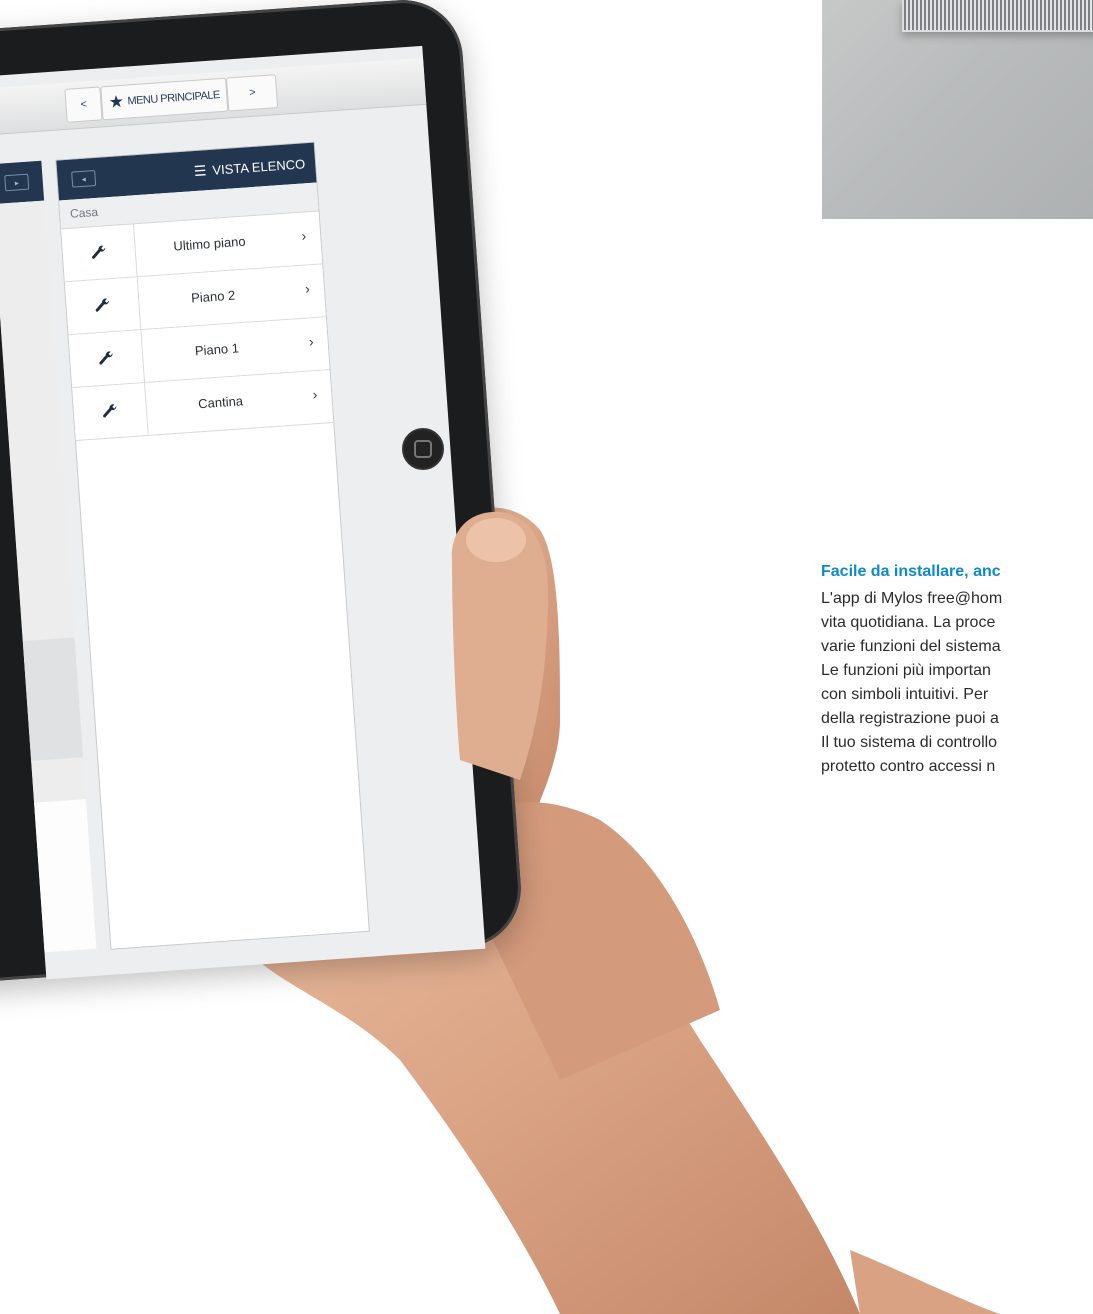 The height and width of the screenshot is (1314, 1093). Describe the element at coordinates (909, 742) in the screenshot. I see `paragraph-line: Il tuo sistema di controllo` at that location.